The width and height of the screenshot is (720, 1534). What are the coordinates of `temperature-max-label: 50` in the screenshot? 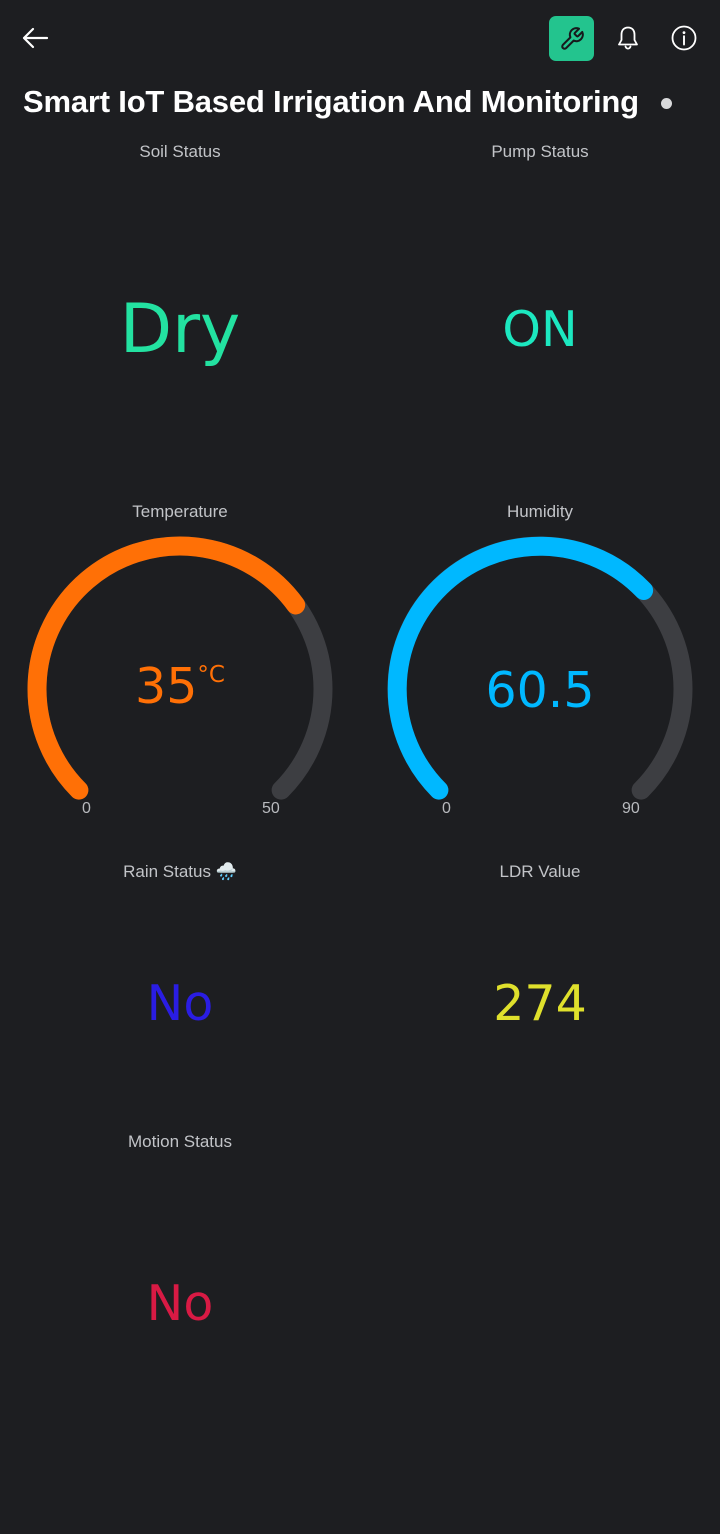 It's located at (271, 808).